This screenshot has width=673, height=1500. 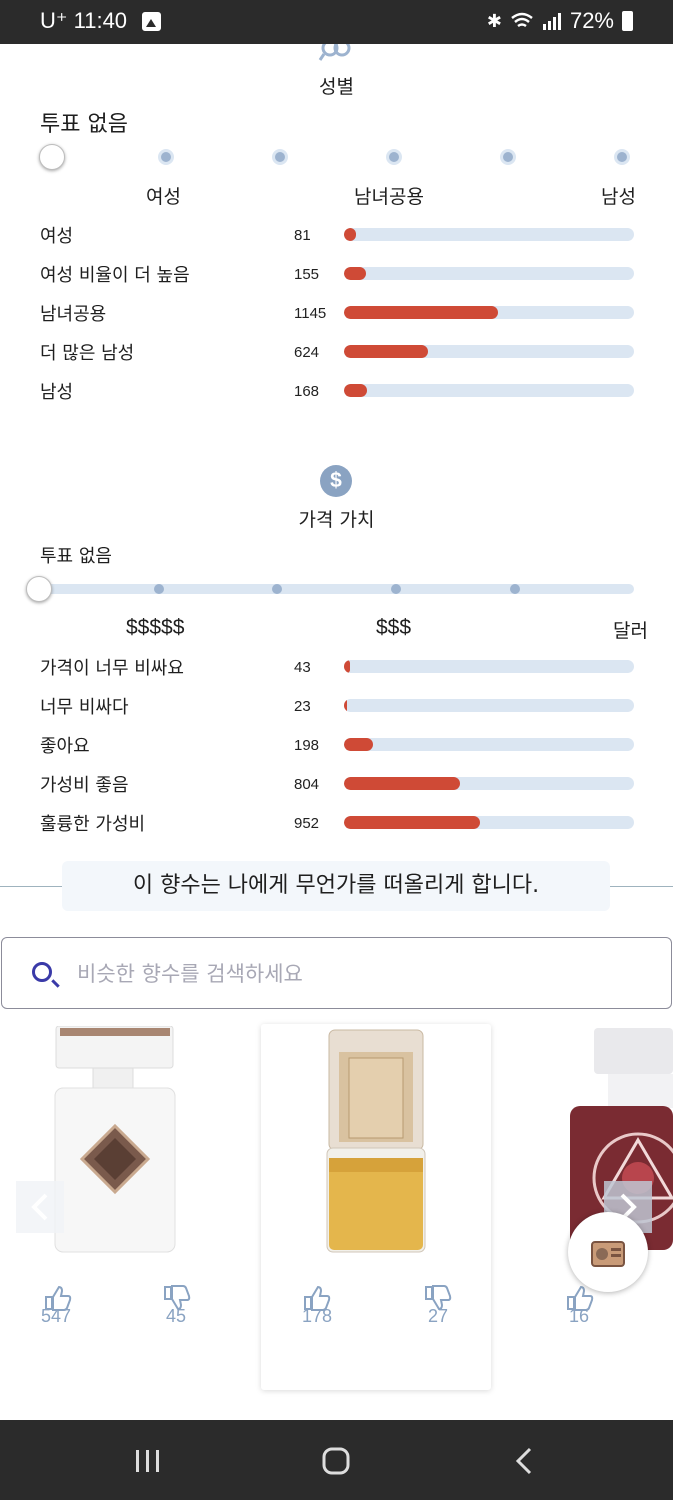 I want to click on price-vote-none: 투표 없음, so click(x=76, y=556).